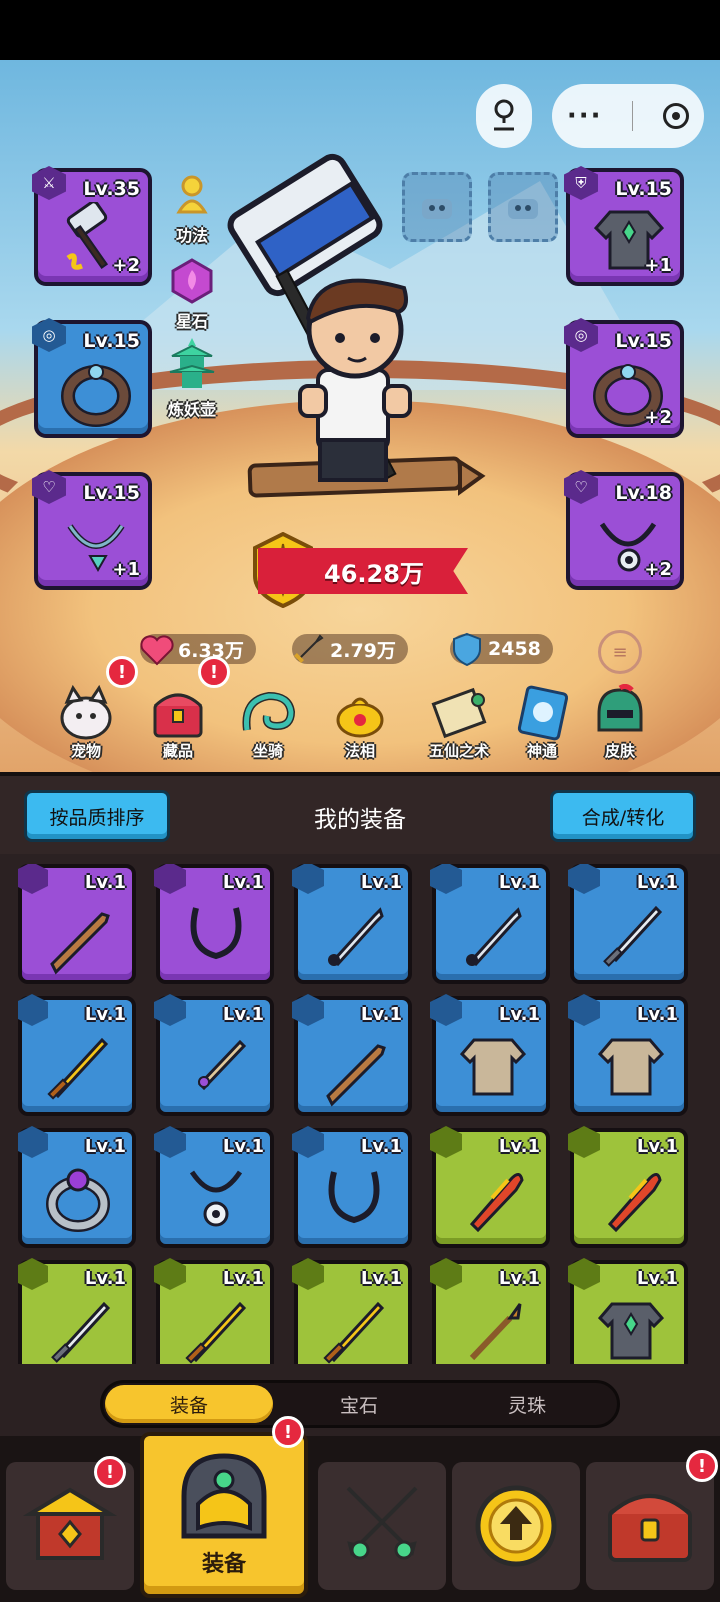 This screenshot has width=720, height=1602. I want to click on cord-necklace-icon, so click(216, 933).